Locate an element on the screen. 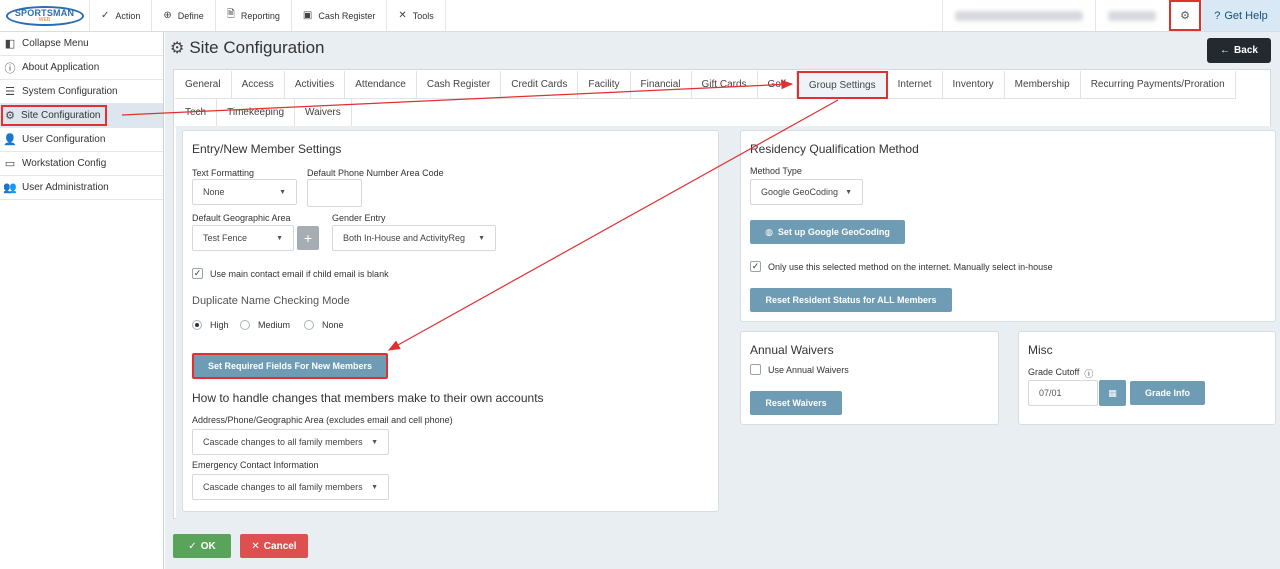 Image resolution: width=1280 pixels, height=569 pixels. cash-register-icon: ▣ is located at coordinates (307, 15).